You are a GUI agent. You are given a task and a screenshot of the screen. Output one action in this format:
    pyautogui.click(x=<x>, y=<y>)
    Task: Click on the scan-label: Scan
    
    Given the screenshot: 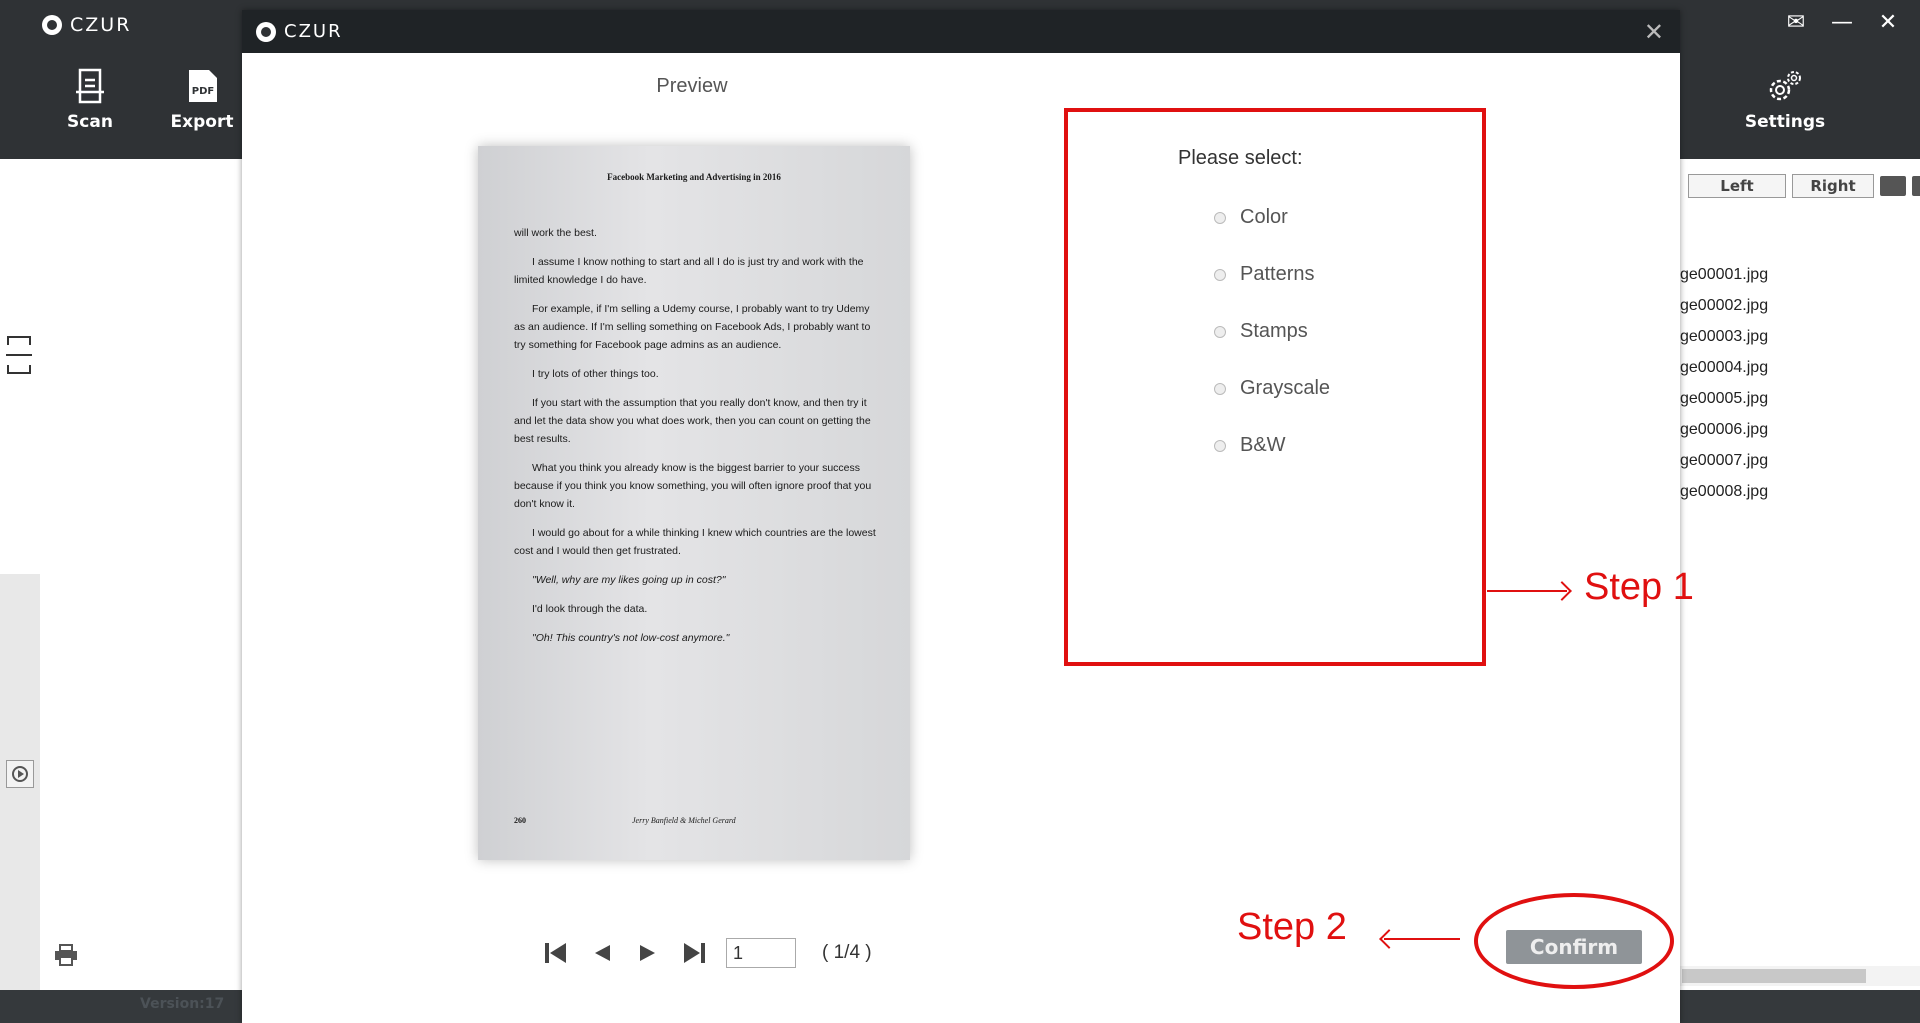 What is the action you would take?
    pyautogui.click(x=90, y=122)
    